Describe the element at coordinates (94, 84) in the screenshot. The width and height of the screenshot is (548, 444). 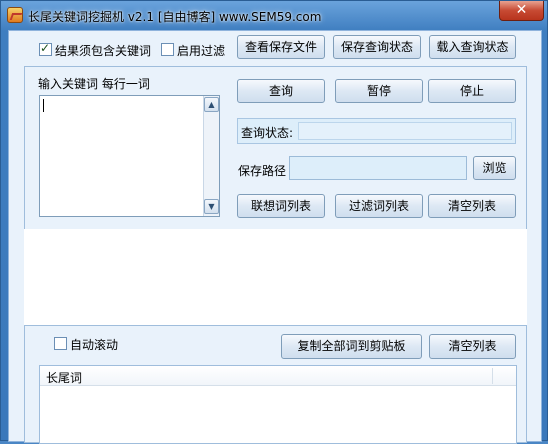
I see `keywords-label: 输入关键词 每行一词` at that location.